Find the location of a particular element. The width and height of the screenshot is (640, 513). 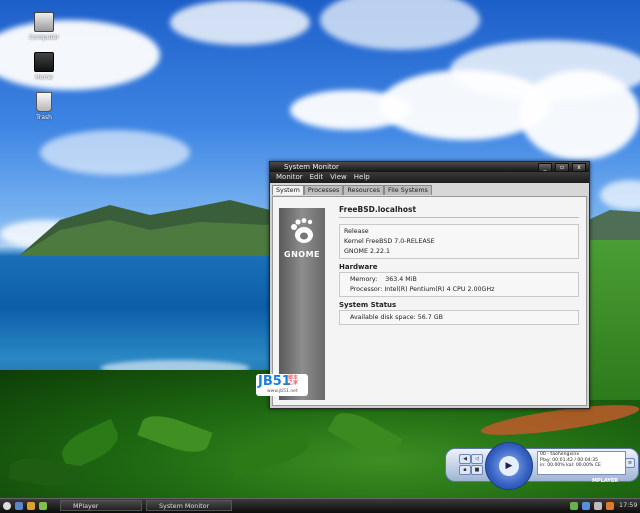

taskbar: MPlayer System Monitor 17:59 is located at coordinates (320, 505).